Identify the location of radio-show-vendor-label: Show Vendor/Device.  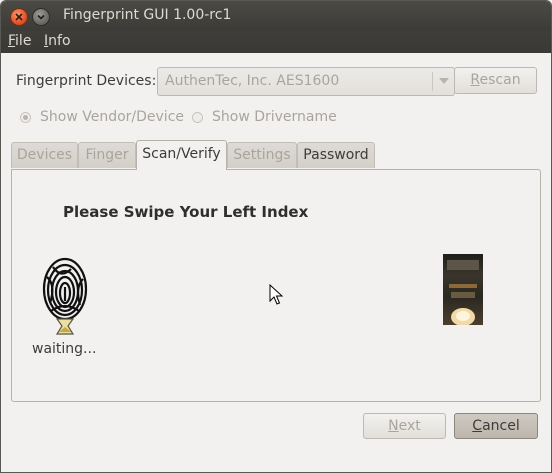
(112, 117).